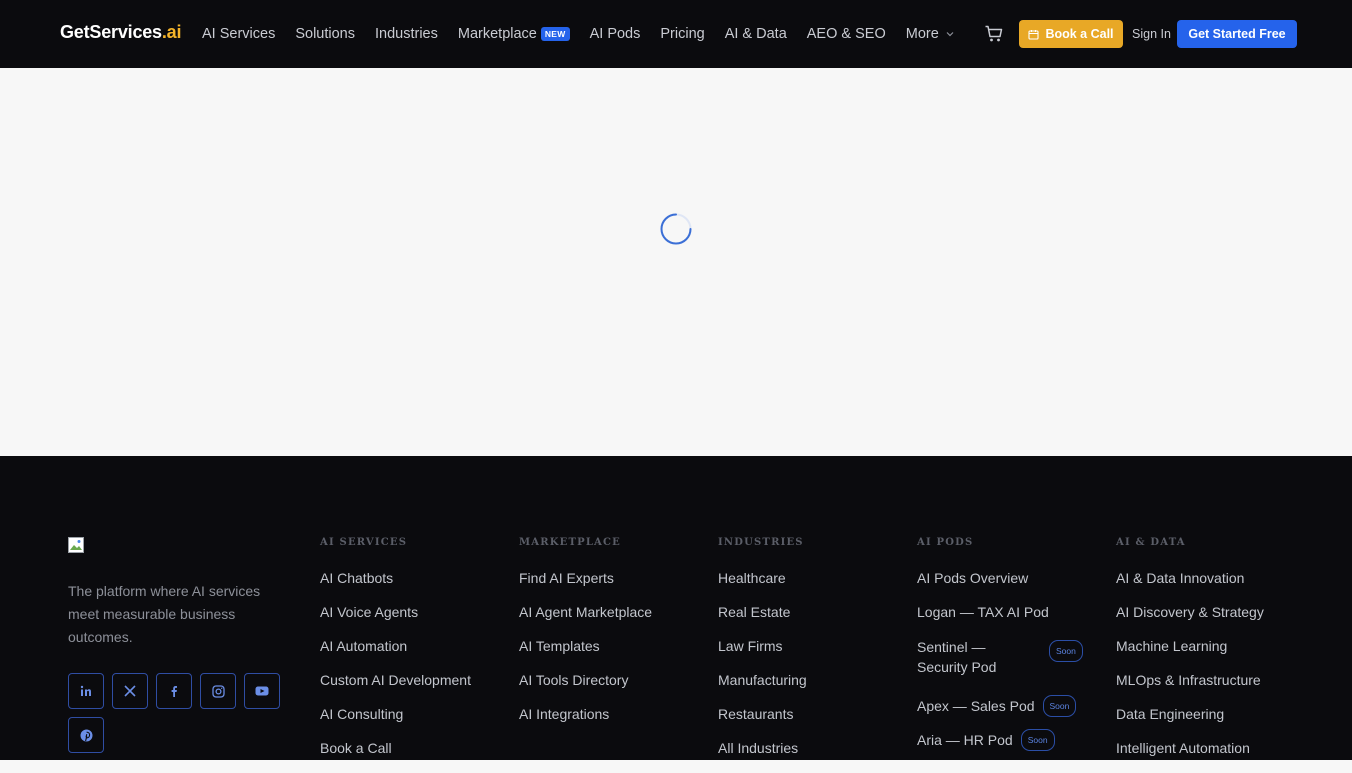 This screenshot has height=773, width=1352. I want to click on footer-link-ai-consulting: AI Consulting, so click(395, 722).